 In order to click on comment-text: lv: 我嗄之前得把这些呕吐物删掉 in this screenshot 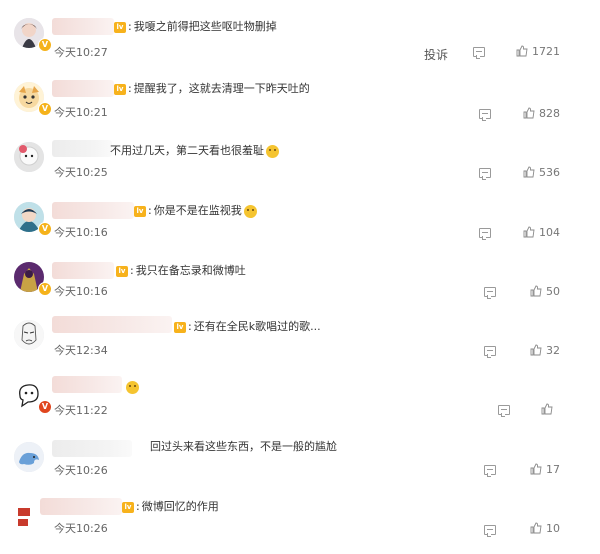, I will do `click(195, 27)`.